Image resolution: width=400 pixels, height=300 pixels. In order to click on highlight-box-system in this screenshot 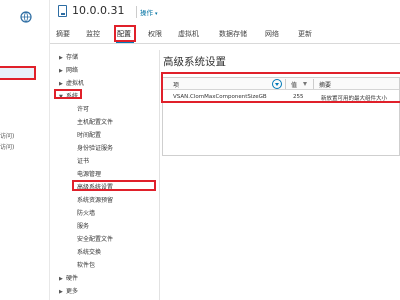, I will do `click(68, 94)`.